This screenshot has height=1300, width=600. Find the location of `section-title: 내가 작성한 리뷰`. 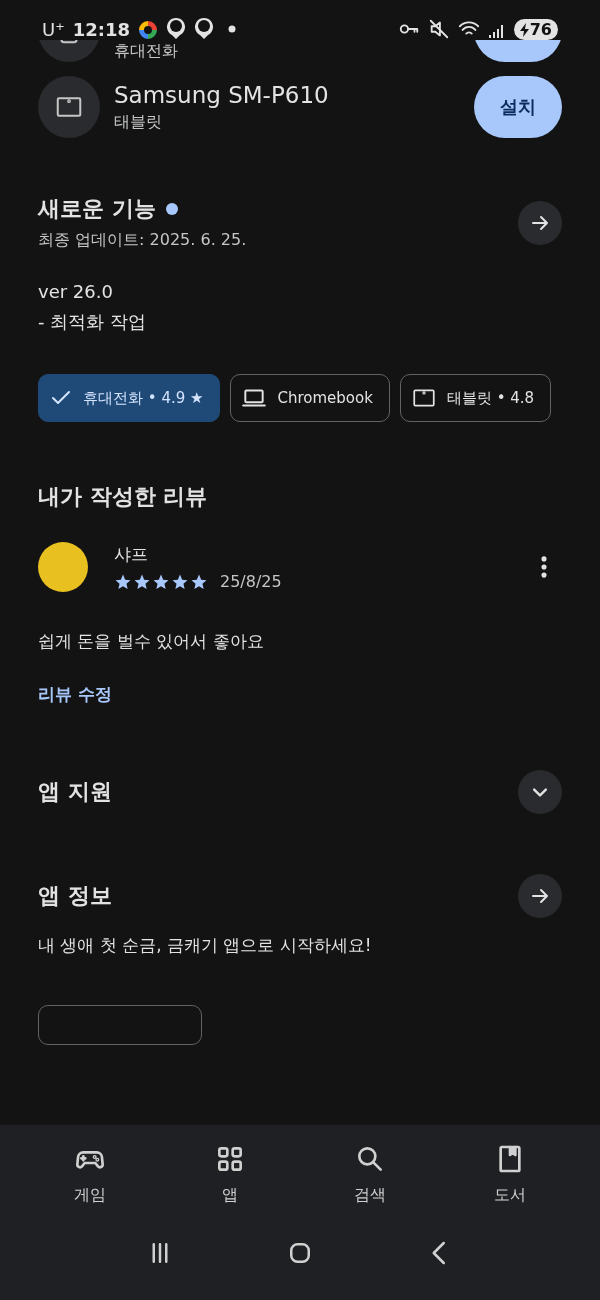

section-title: 내가 작성한 리뷰 is located at coordinates (123, 497).